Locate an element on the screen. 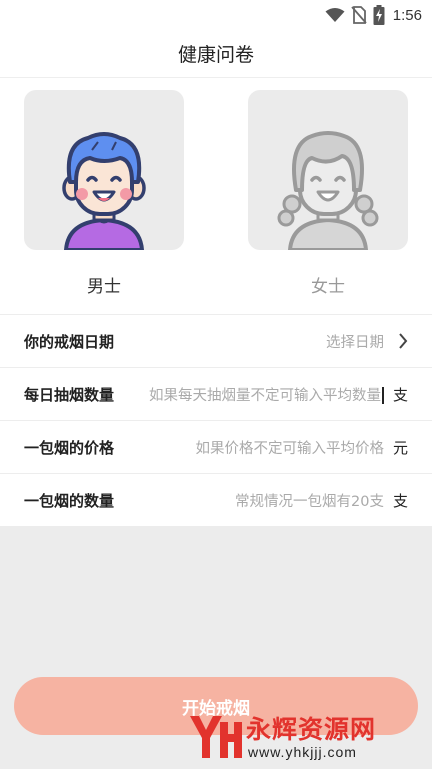  app-header: 健康问卷 is located at coordinates (216, 54).